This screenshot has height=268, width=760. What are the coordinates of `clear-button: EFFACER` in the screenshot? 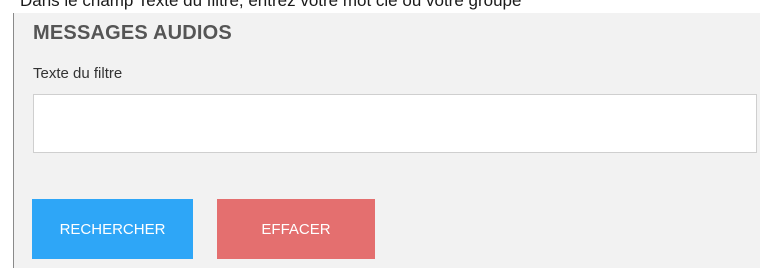 It's located at (296, 229).